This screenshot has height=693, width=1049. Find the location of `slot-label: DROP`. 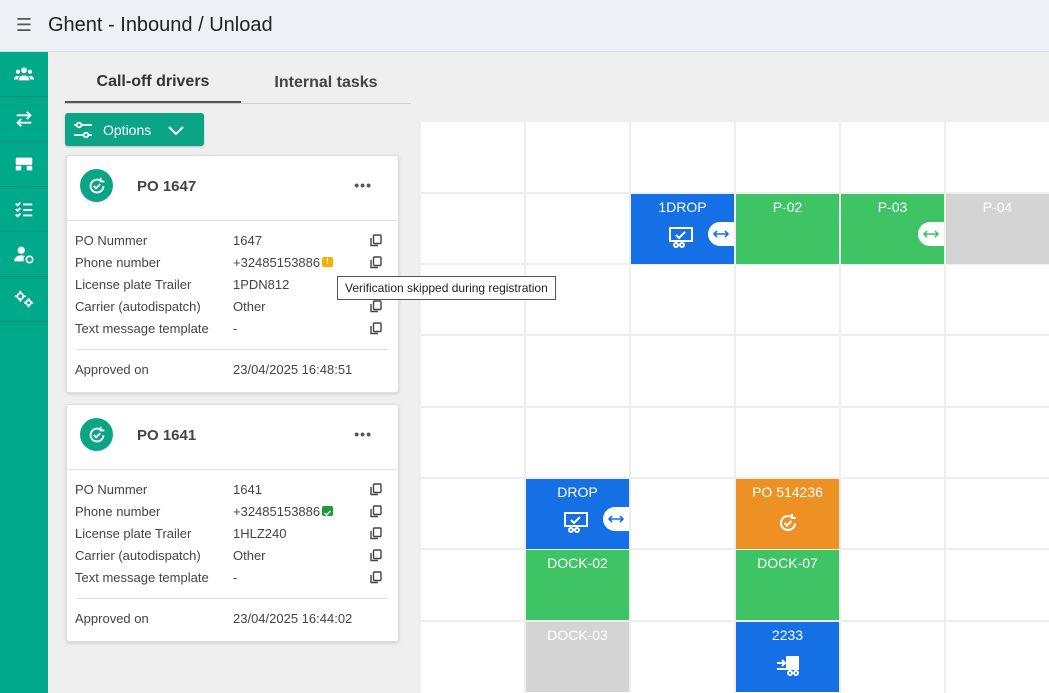

slot-label: DROP is located at coordinates (577, 492).